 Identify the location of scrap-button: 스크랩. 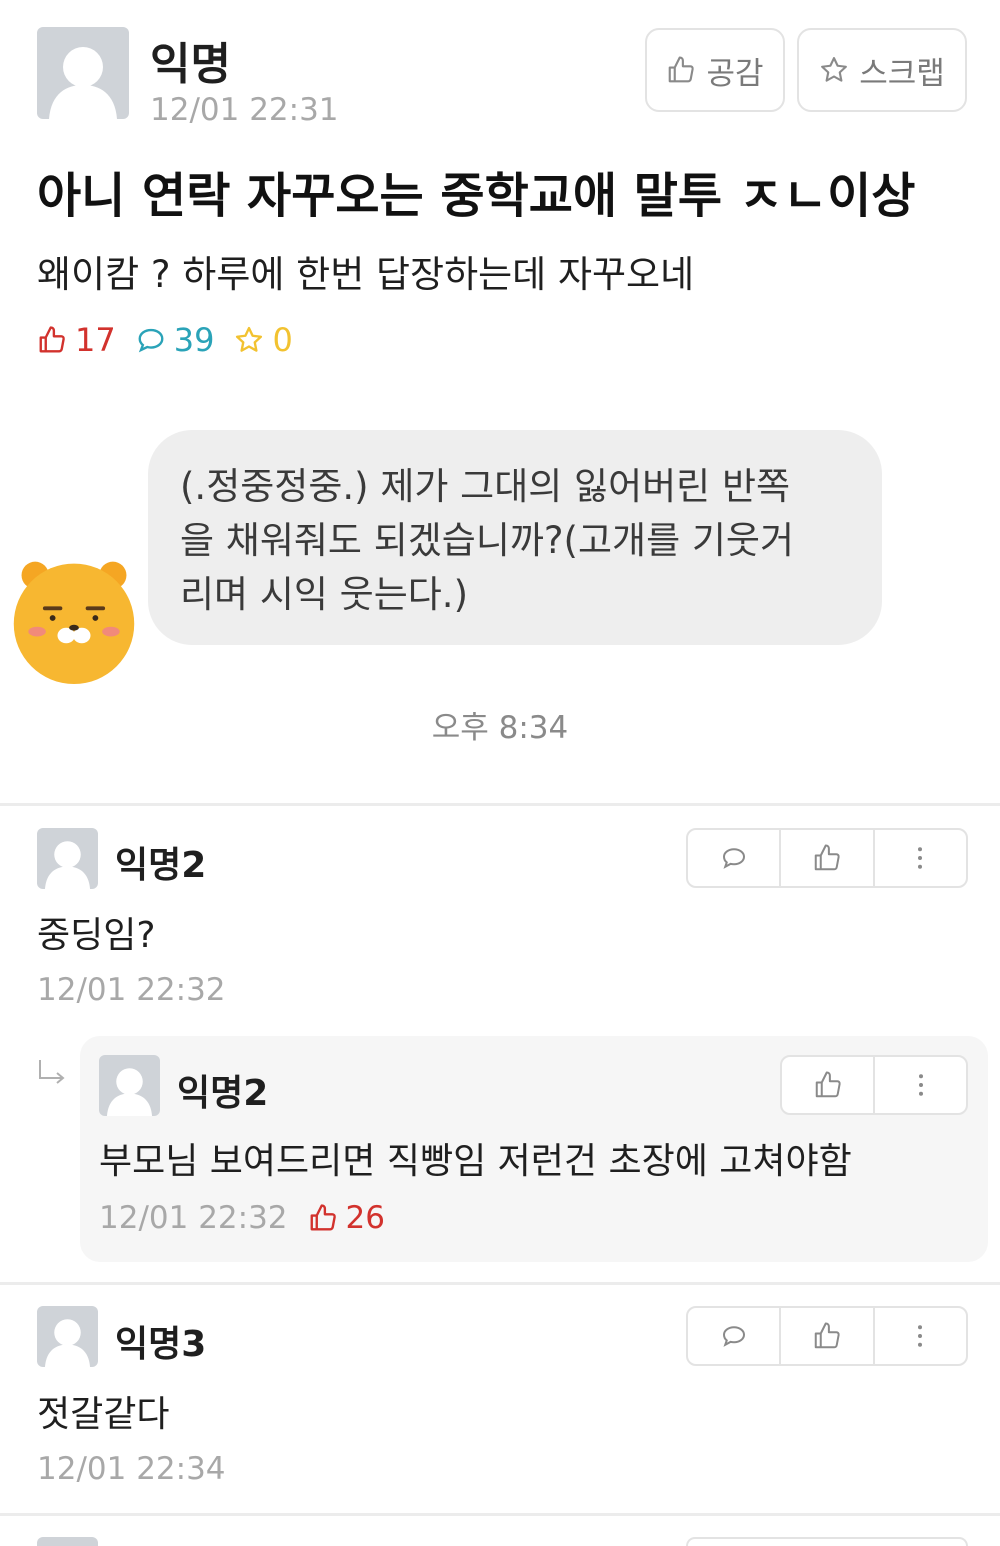
(882, 70).